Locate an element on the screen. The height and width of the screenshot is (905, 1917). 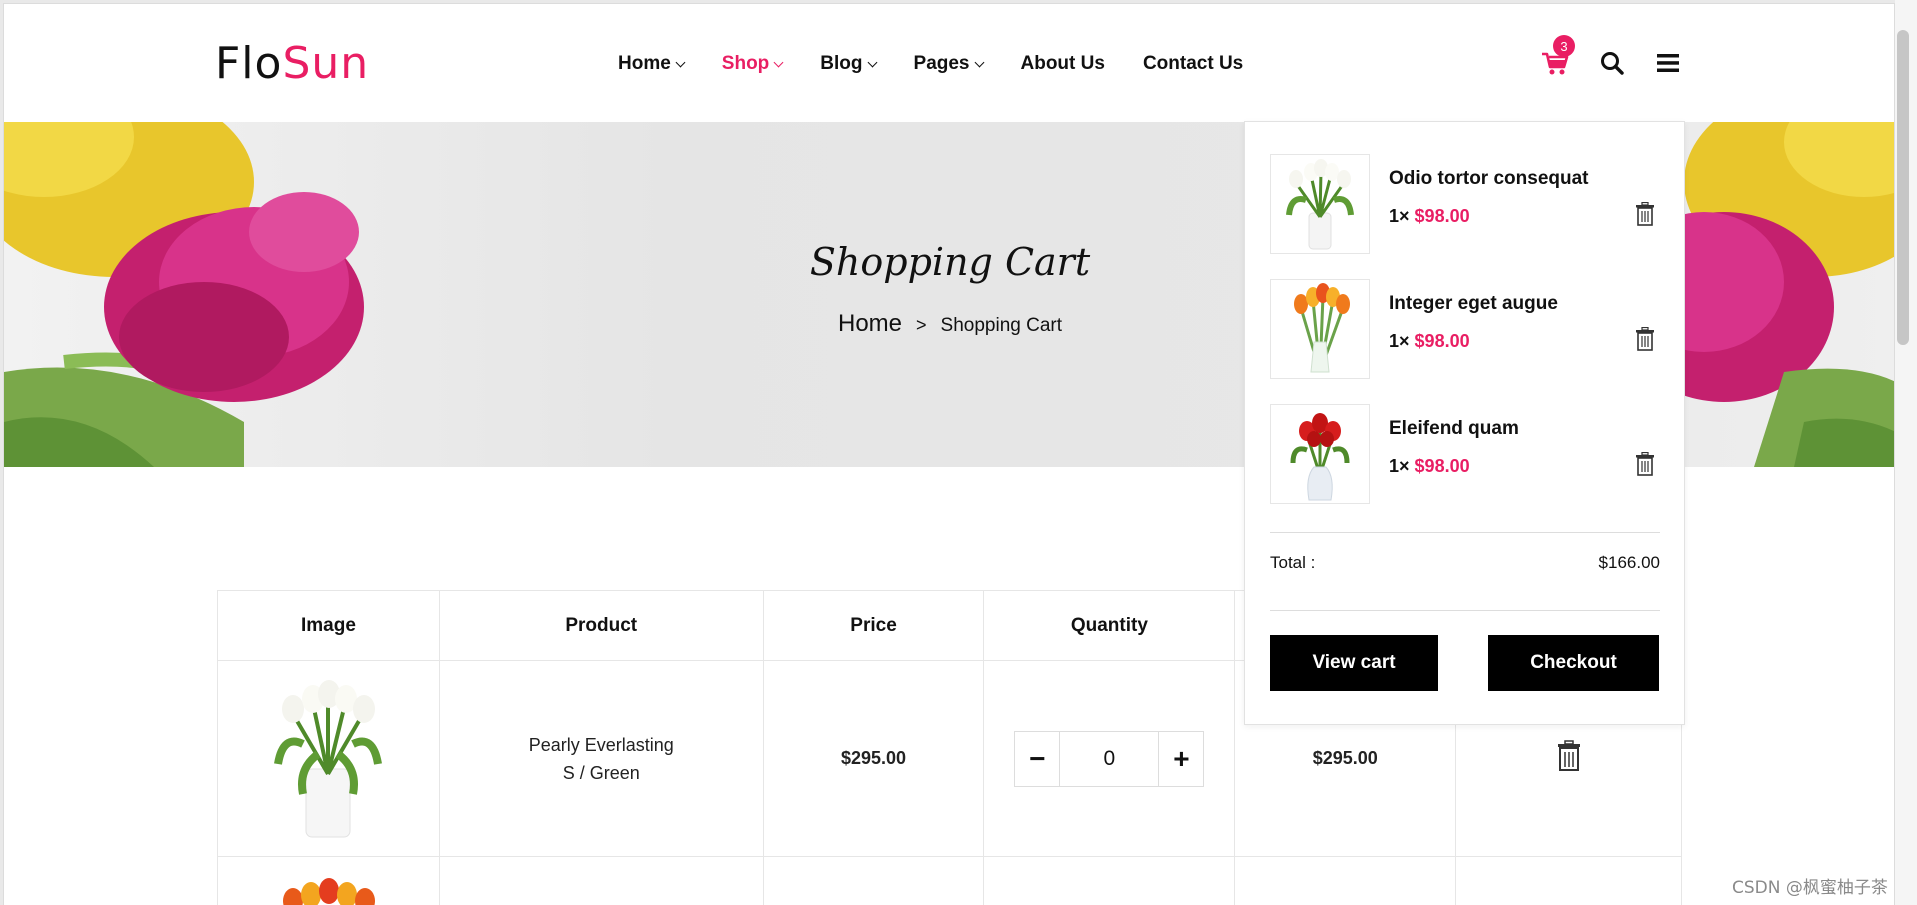
main-nav: Home Shop Blog Pages About Us Contact Us is located at coordinates (949, 64).